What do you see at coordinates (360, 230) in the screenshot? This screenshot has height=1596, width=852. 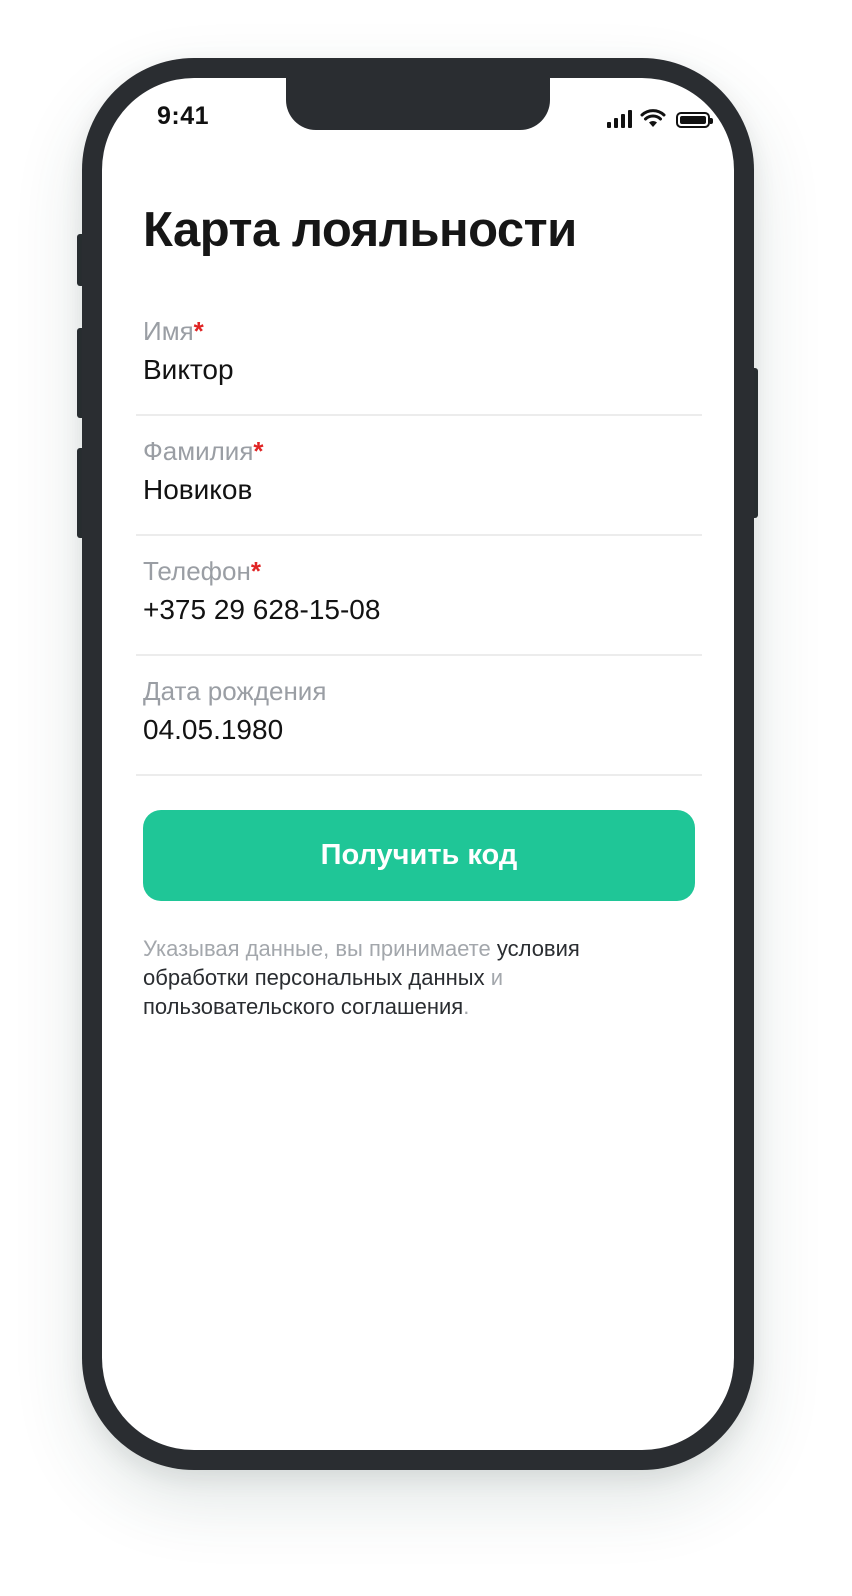 I see `page-title: Карта лояльности` at bounding box center [360, 230].